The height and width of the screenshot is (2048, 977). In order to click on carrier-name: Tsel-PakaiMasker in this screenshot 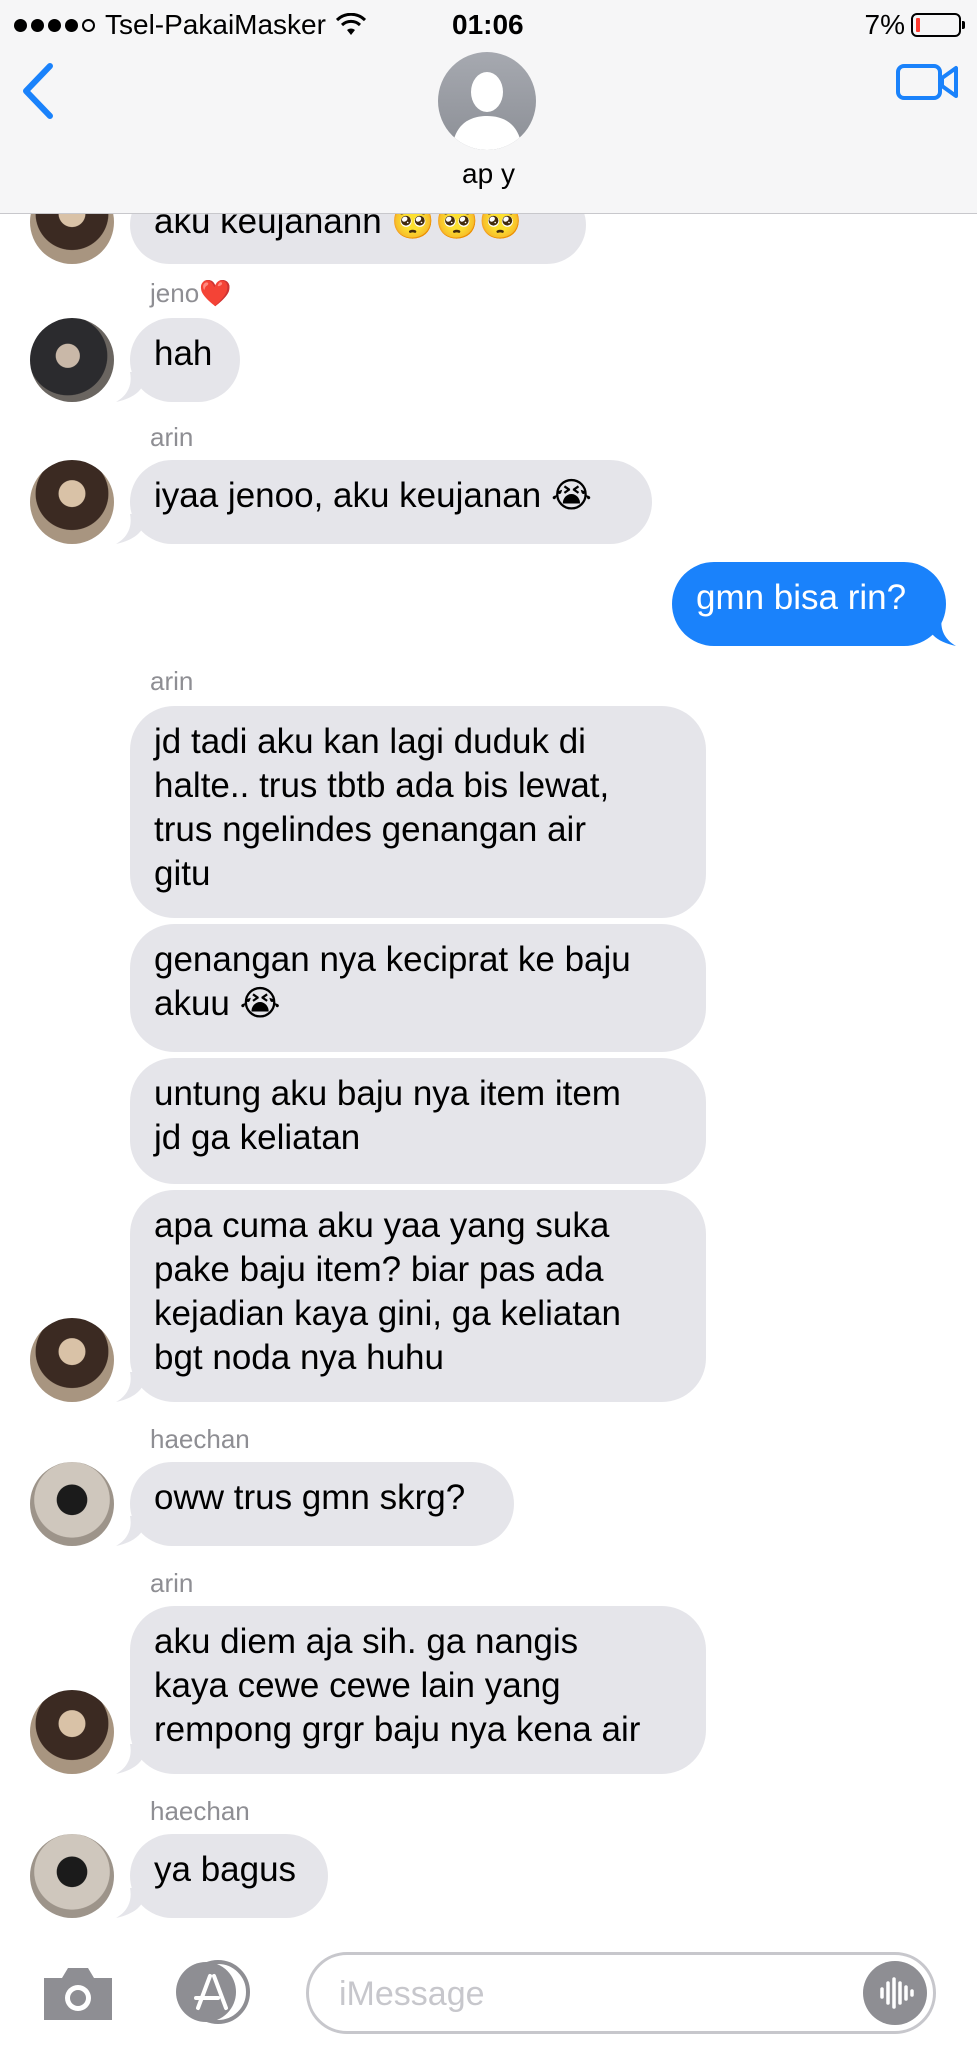, I will do `click(215, 24)`.